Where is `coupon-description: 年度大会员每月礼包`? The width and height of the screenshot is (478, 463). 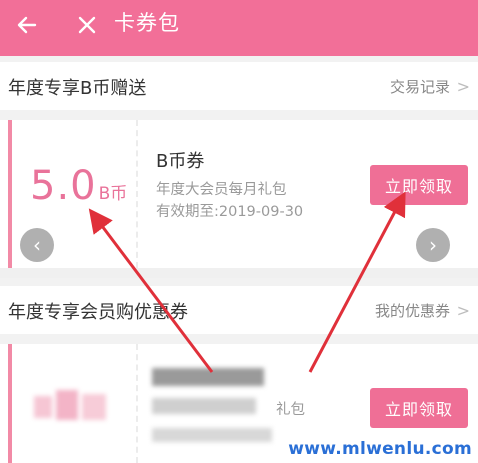 coupon-description: 年度大会员每月礼包 is located at coordinates (221, 190).